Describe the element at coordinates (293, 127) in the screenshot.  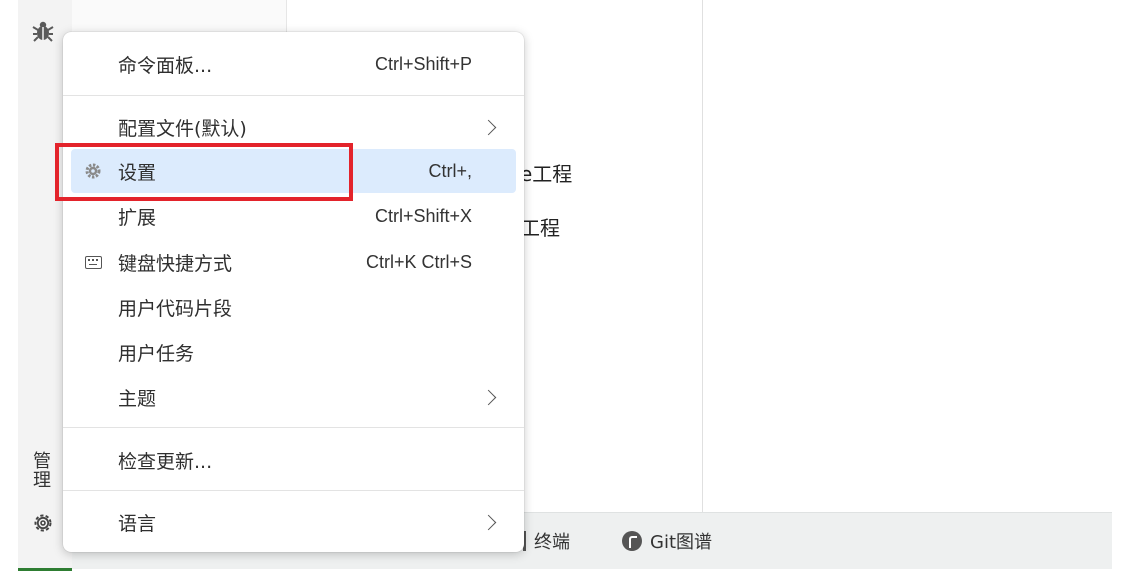
I see `menu-item-profiles: 配置文件(默认)` at that location.